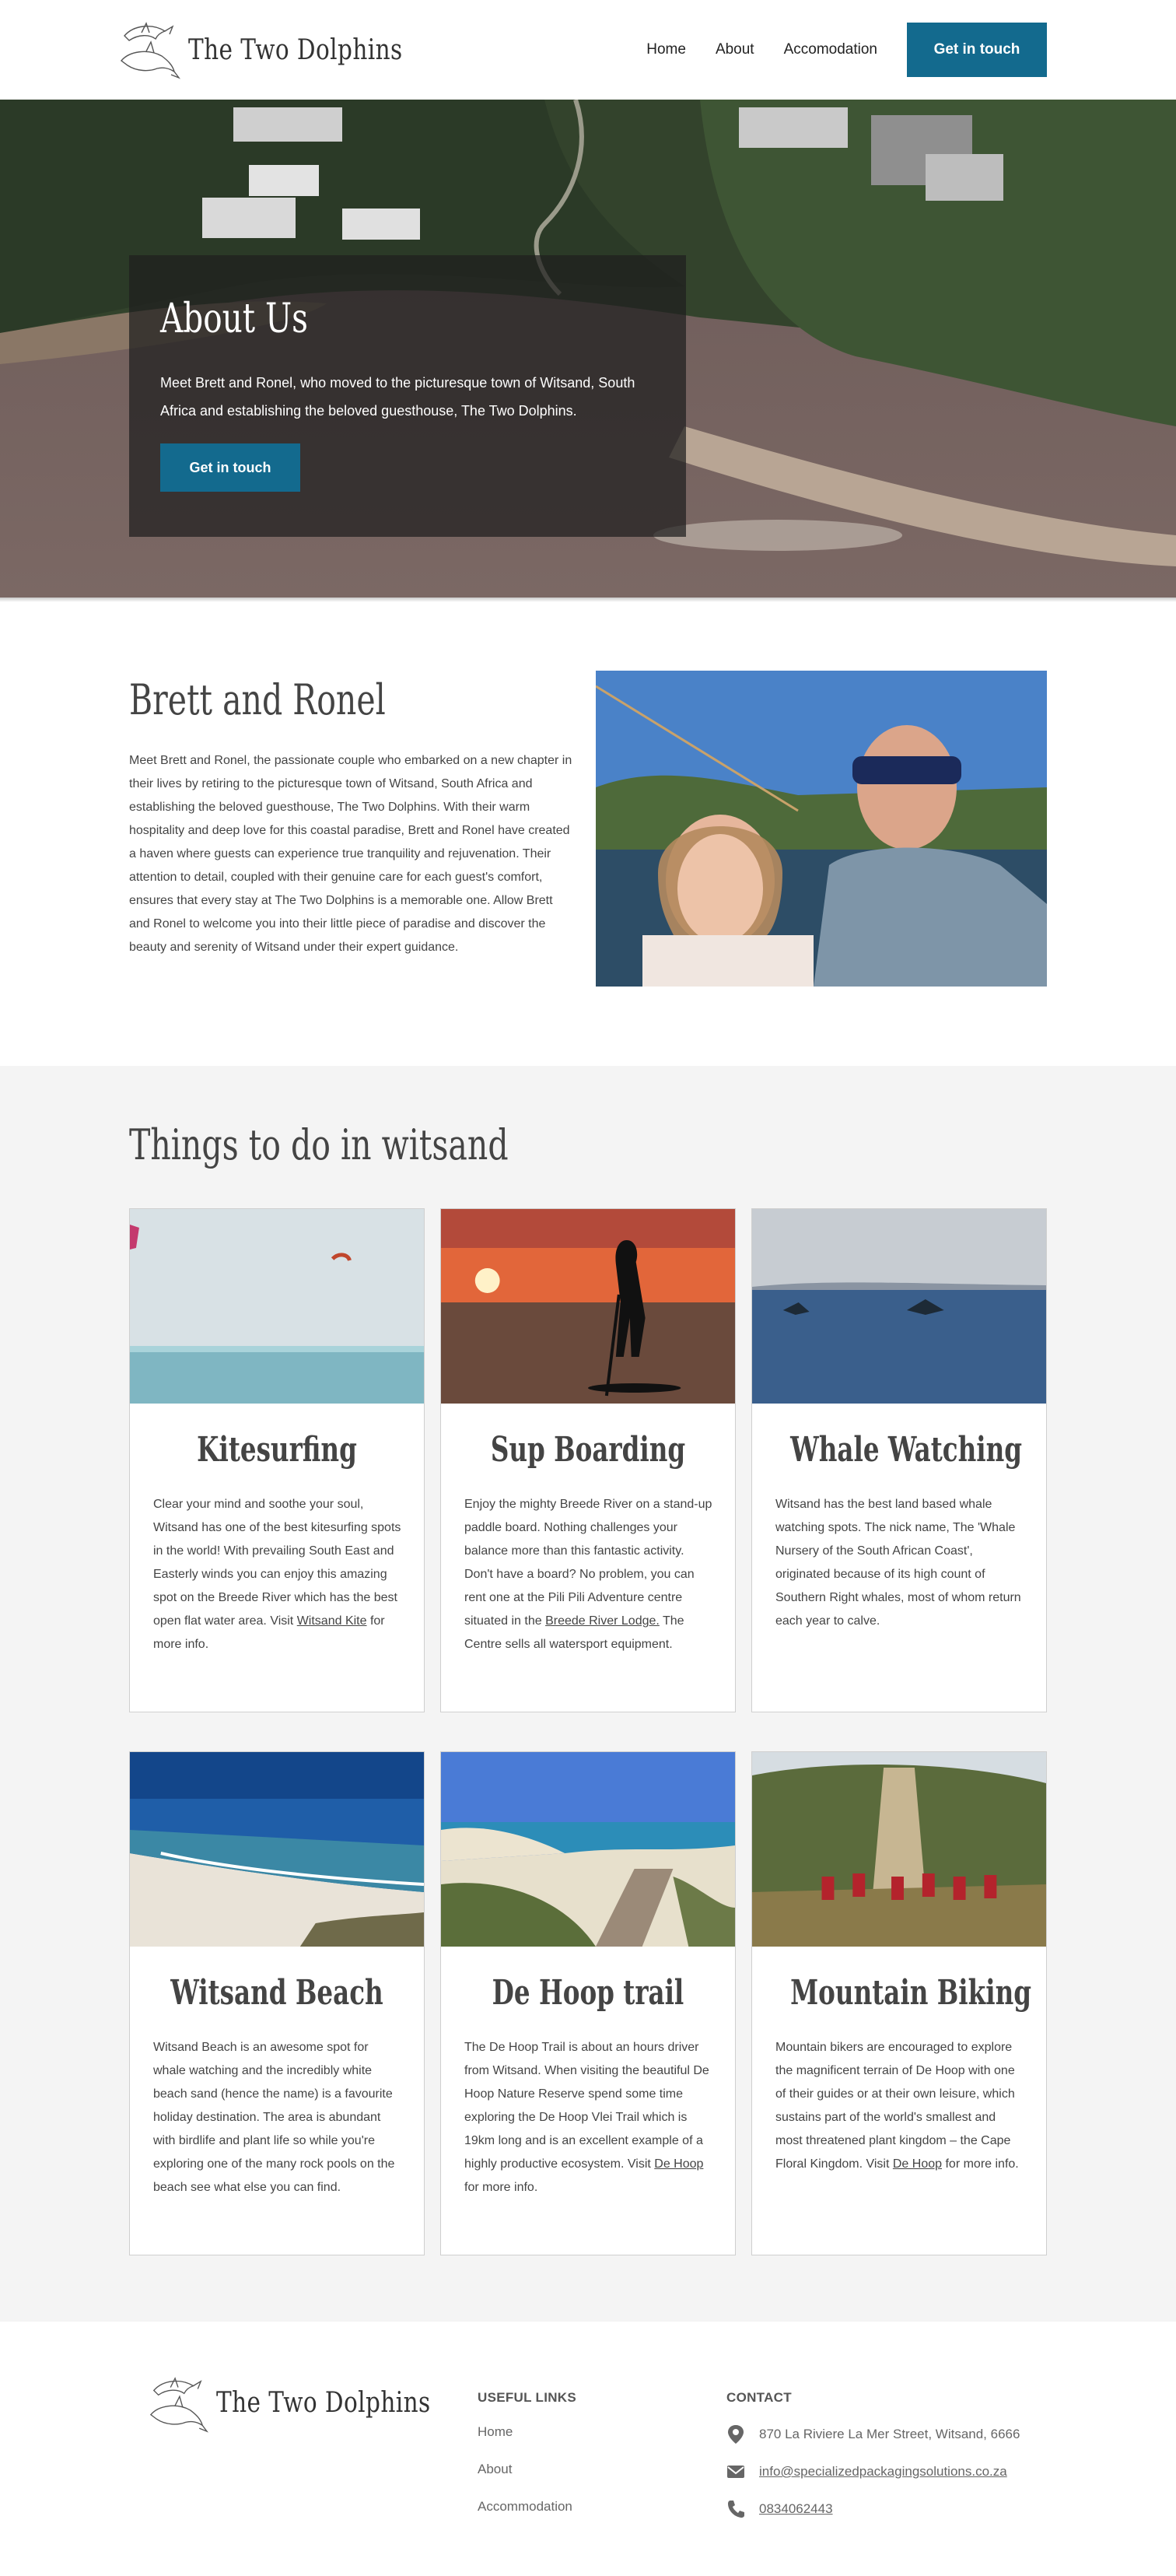 This screenshot has width=1176, height=2576. I want to click on contact-title: CONTACT, so click(759, 2397).